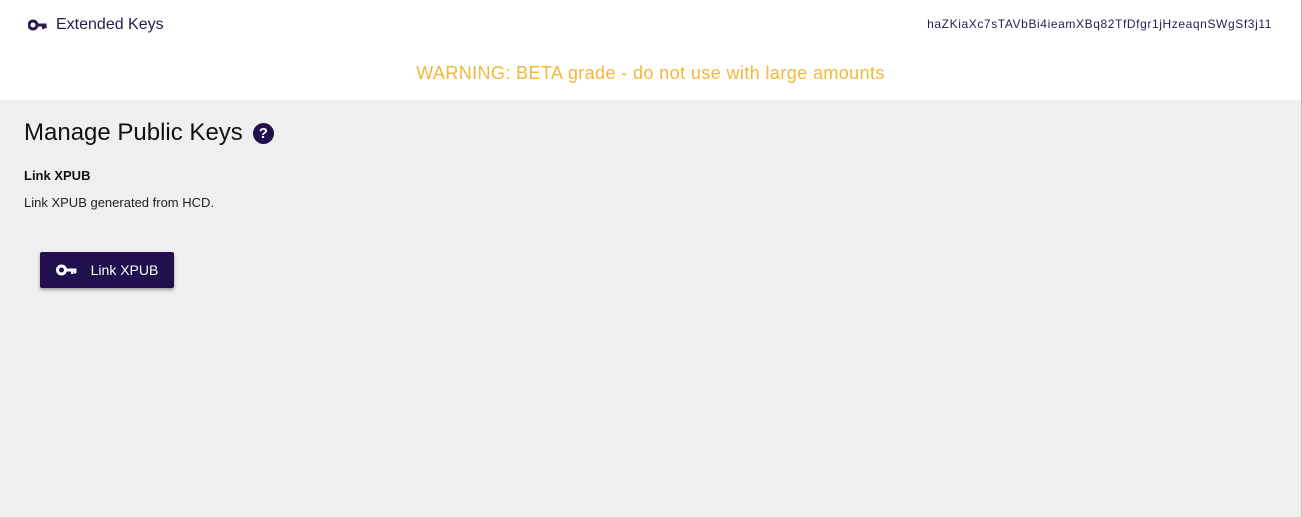  What do you see at coordinates (119, 202) in the screenshot?
I see `section-description: Link XPUB generated from HCD.` at bounding box center [119, 202].